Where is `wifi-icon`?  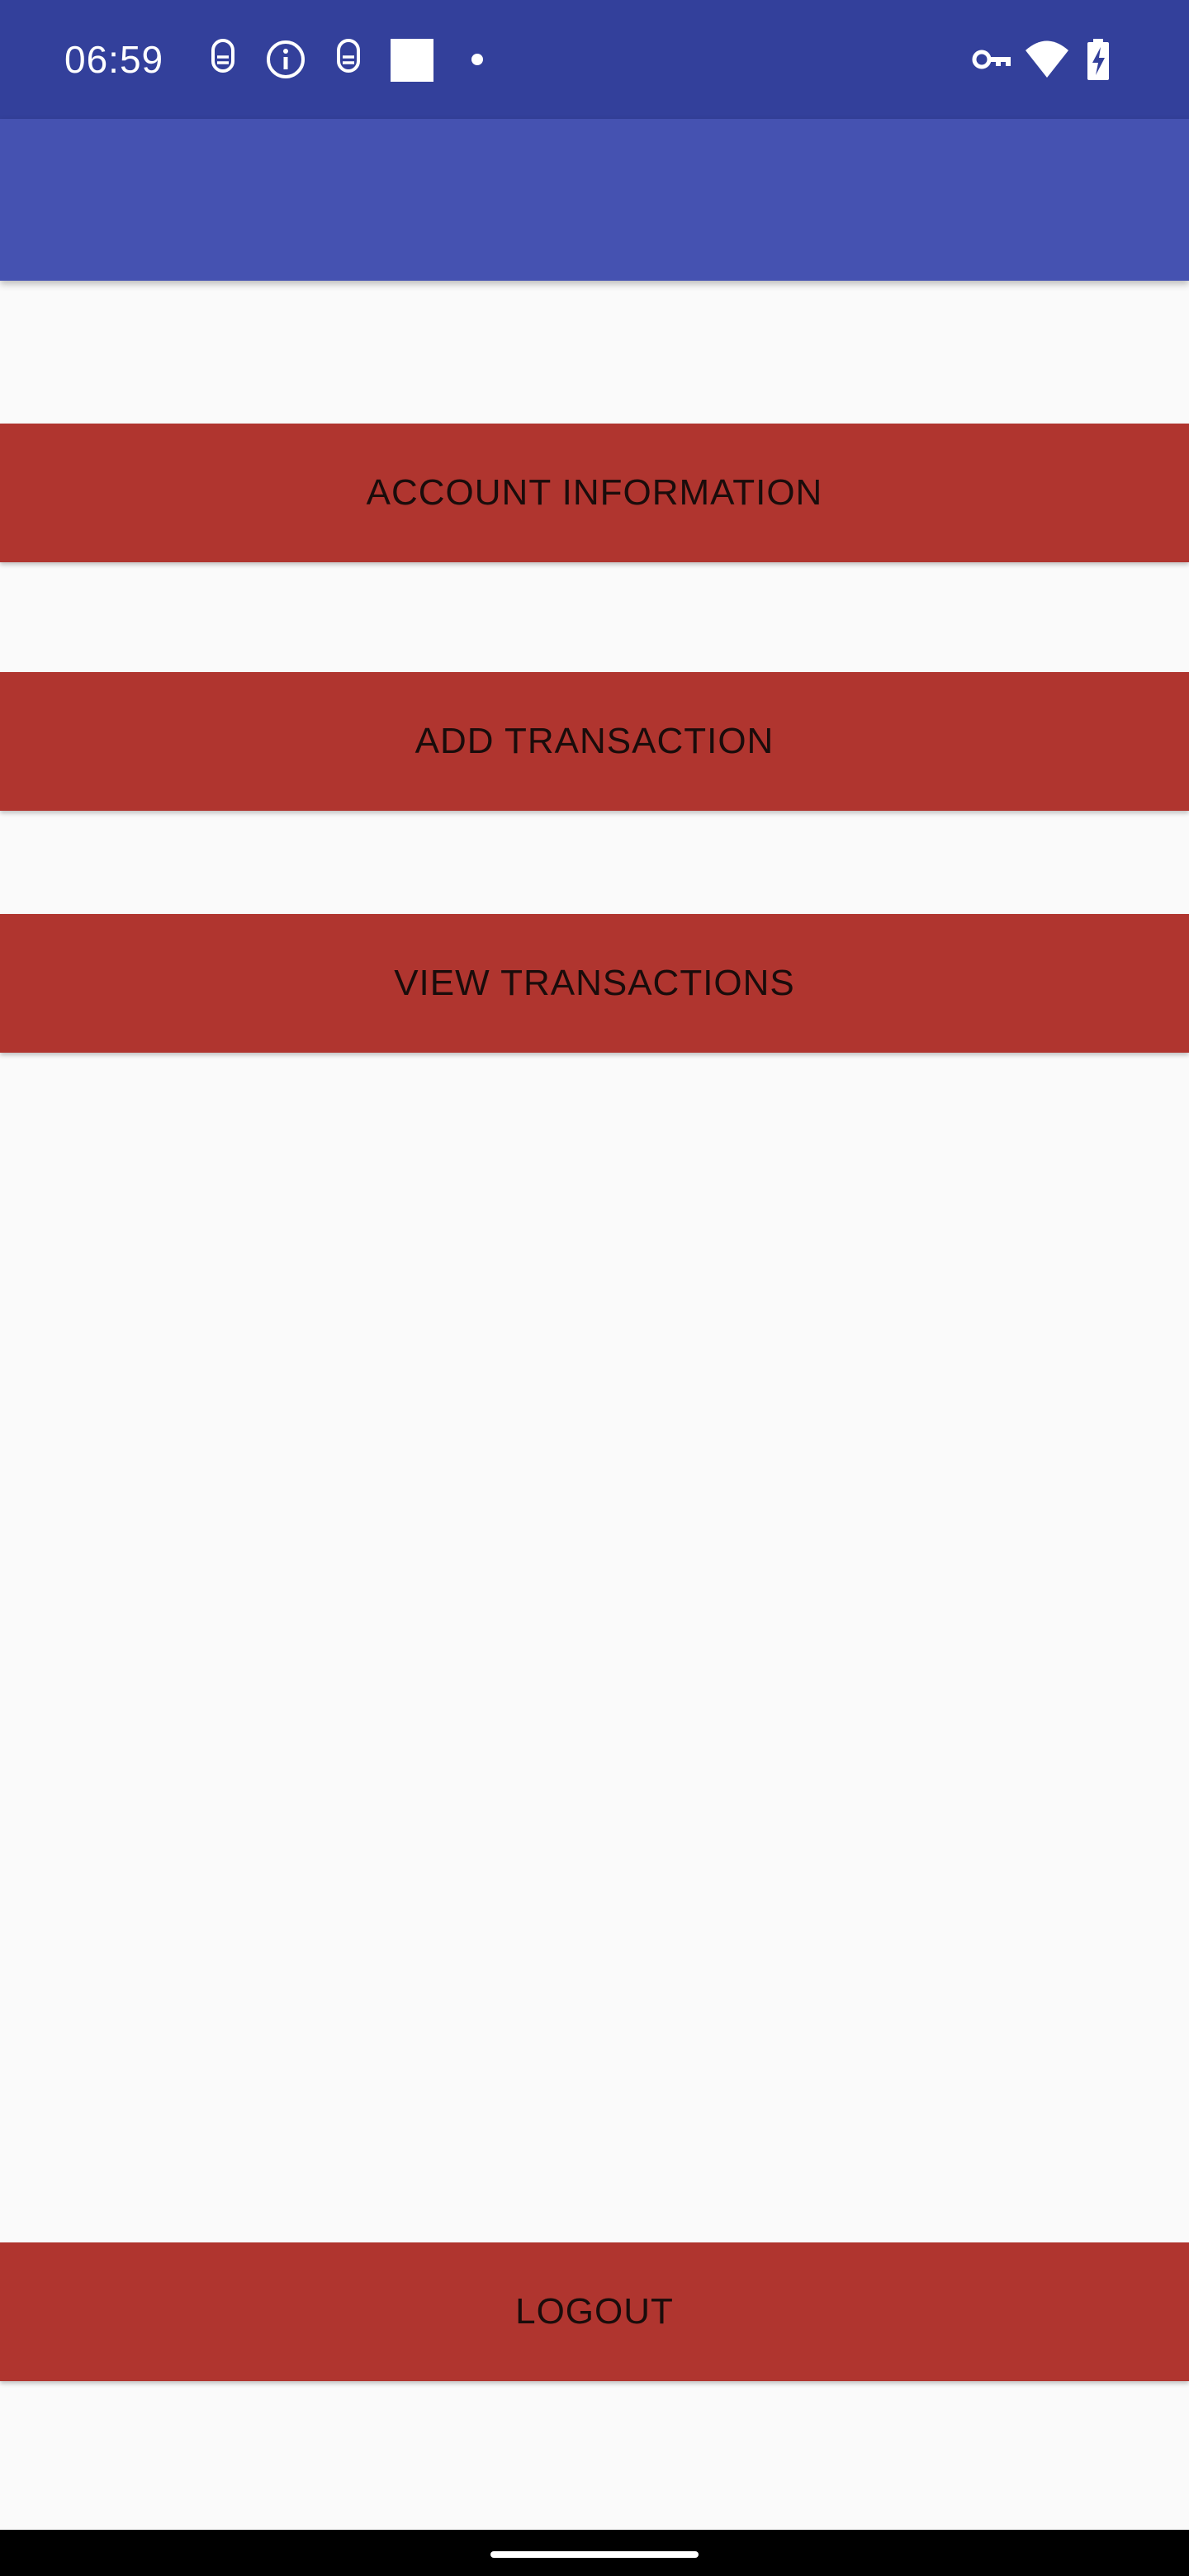
wifi-icon is located at coordinates (1047, 59).